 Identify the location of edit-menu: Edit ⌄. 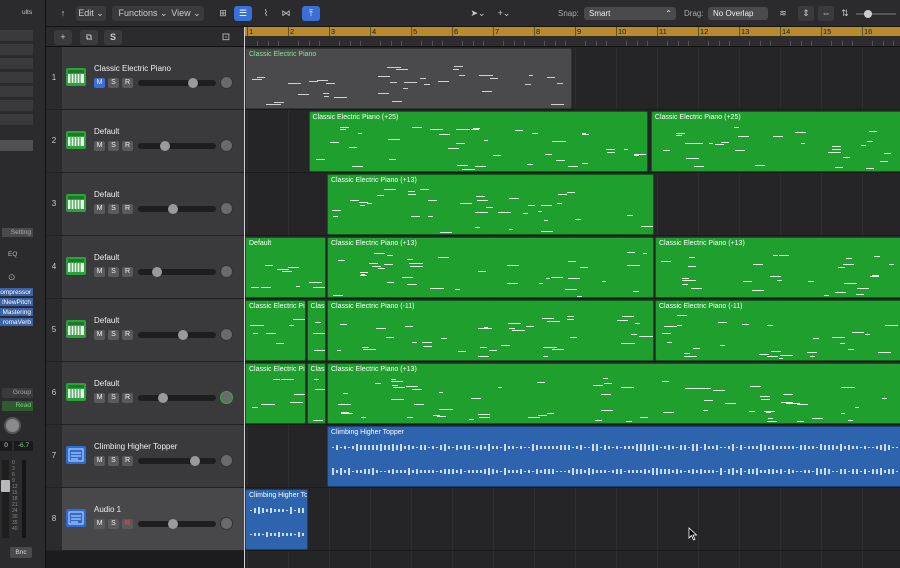
(91, 13).